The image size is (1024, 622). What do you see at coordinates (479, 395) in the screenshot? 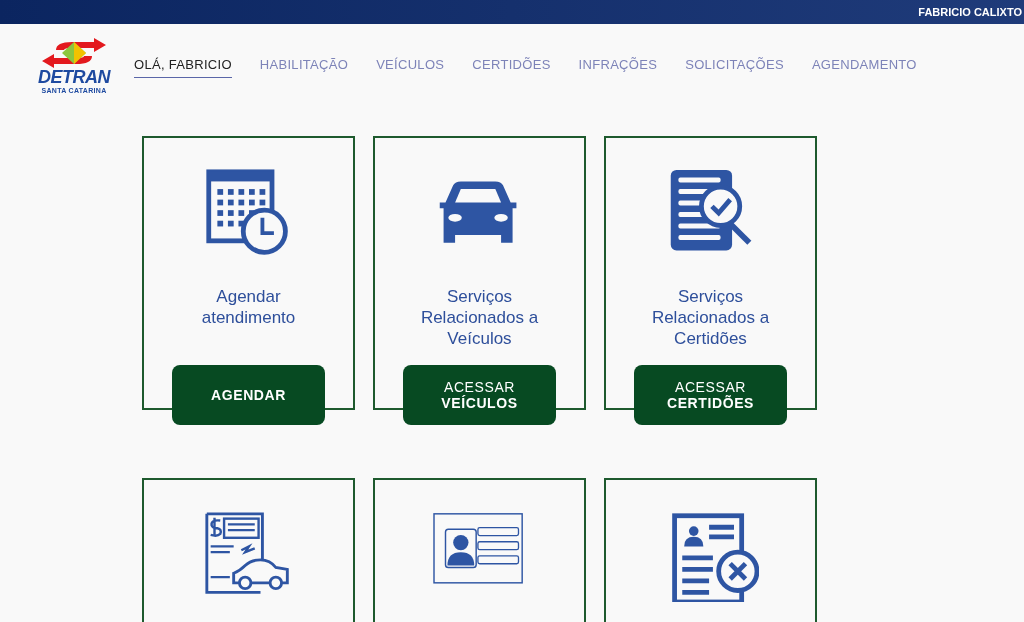
I see `card-button: ACESSAR VEÍCULOS` at bounding box center [479, 395].